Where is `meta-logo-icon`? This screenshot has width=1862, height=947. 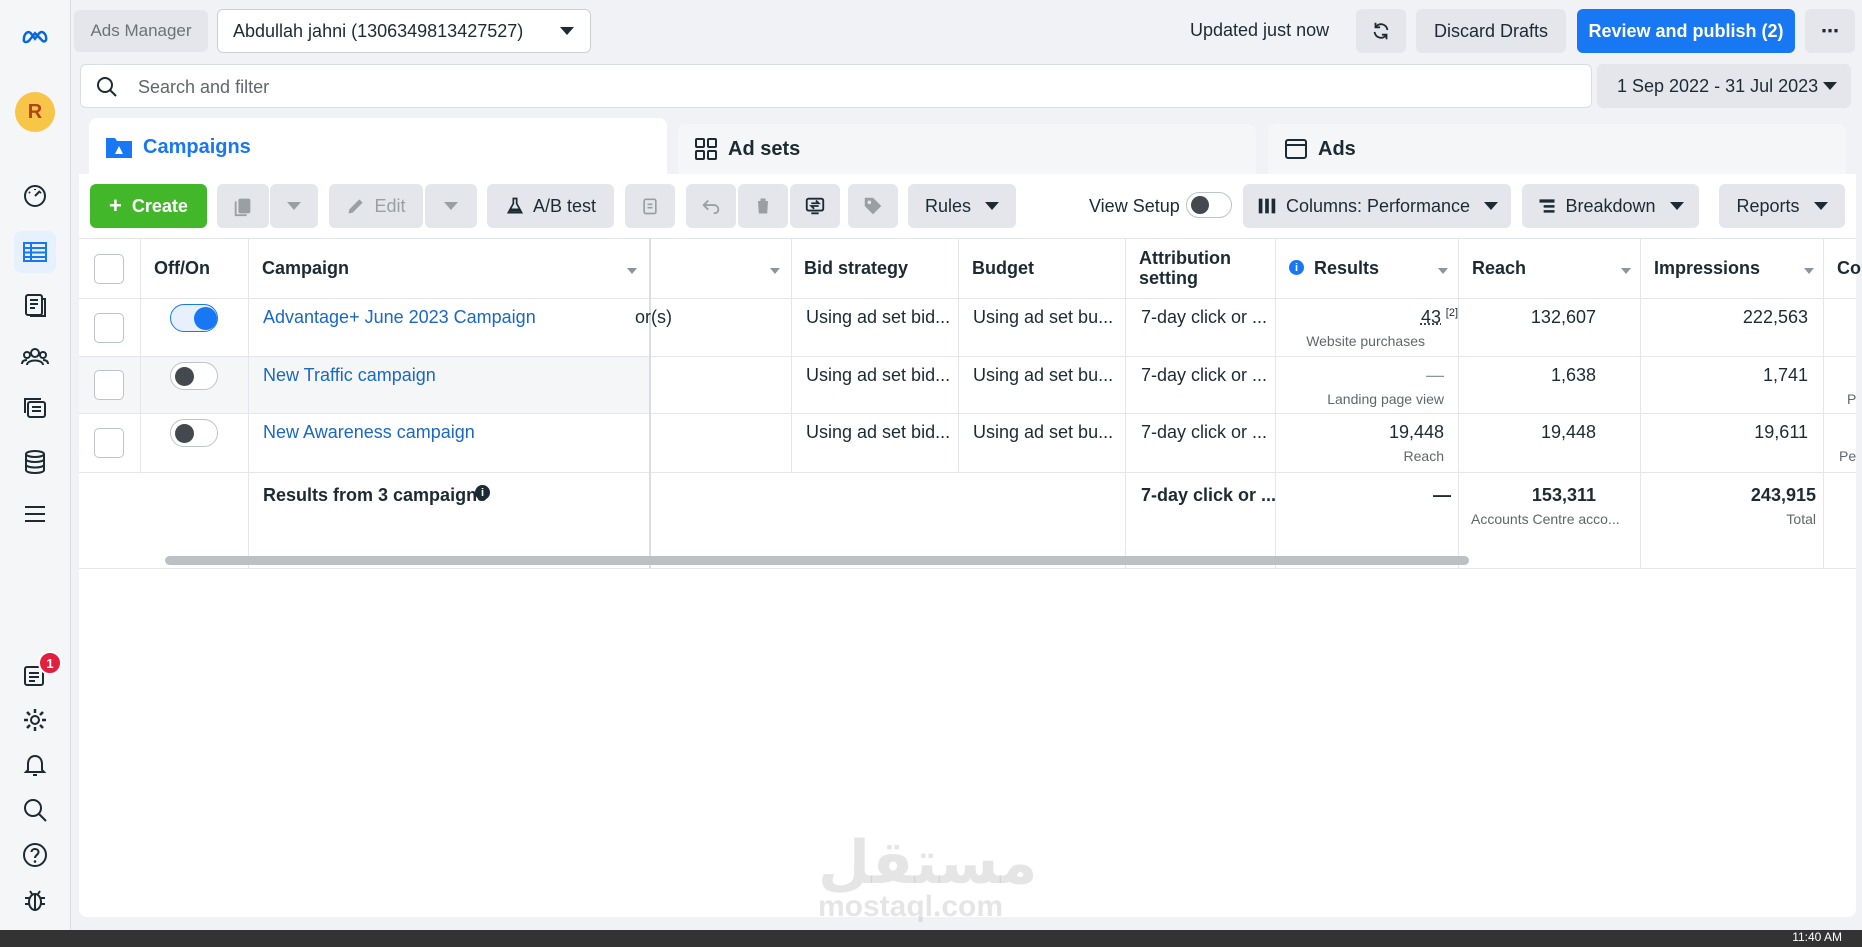 meta-logo-icon is located at coordinates (35, 36).